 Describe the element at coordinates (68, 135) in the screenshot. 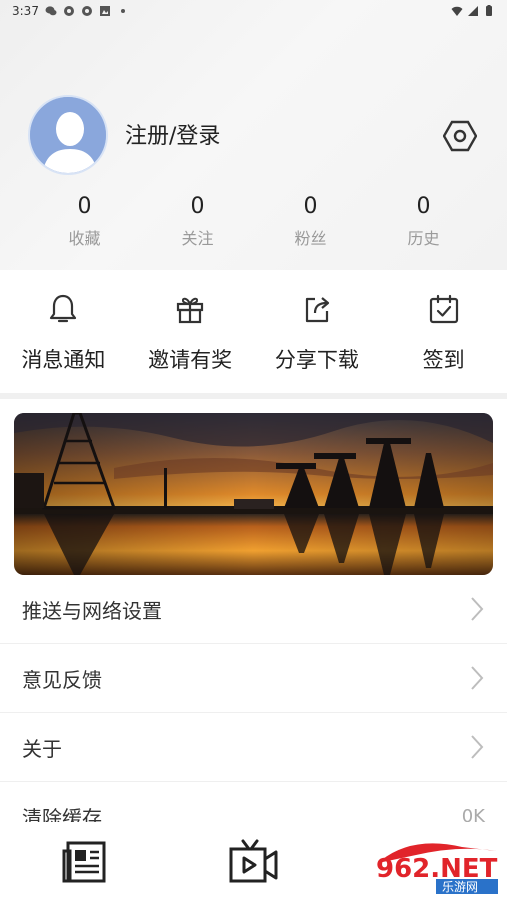

I see `avatar` at that location.